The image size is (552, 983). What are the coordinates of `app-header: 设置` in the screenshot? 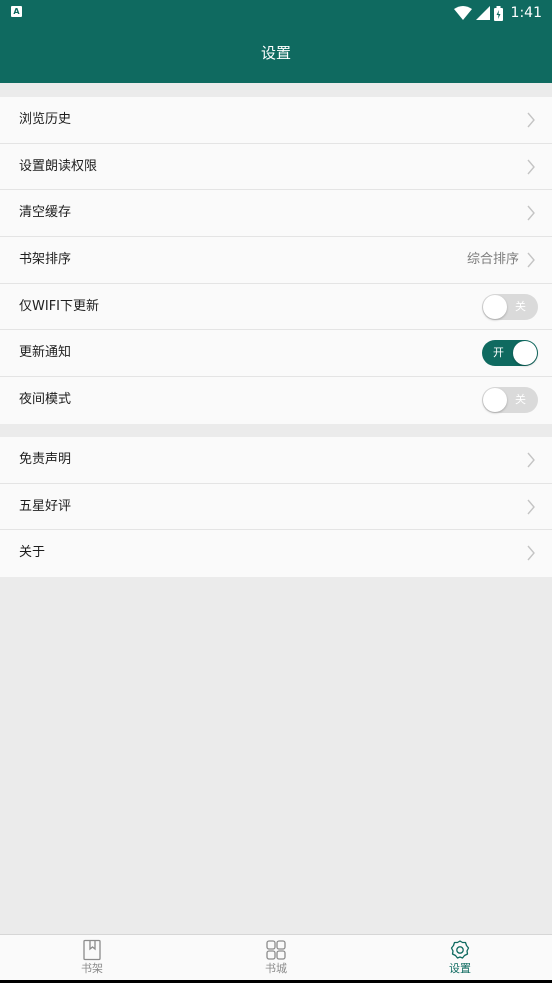 It's located at (276, 54).